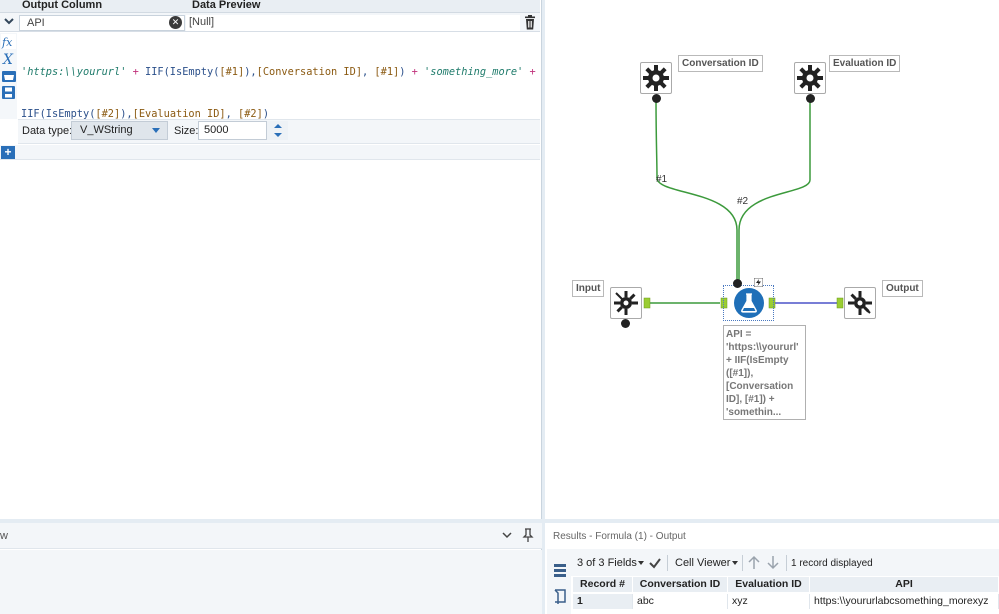 The image size is (999, 614). What do you see at coordinates (641, 563) in the screenshot?
I see `fields-dropdown-arrow` at bounding box center [641, 563].